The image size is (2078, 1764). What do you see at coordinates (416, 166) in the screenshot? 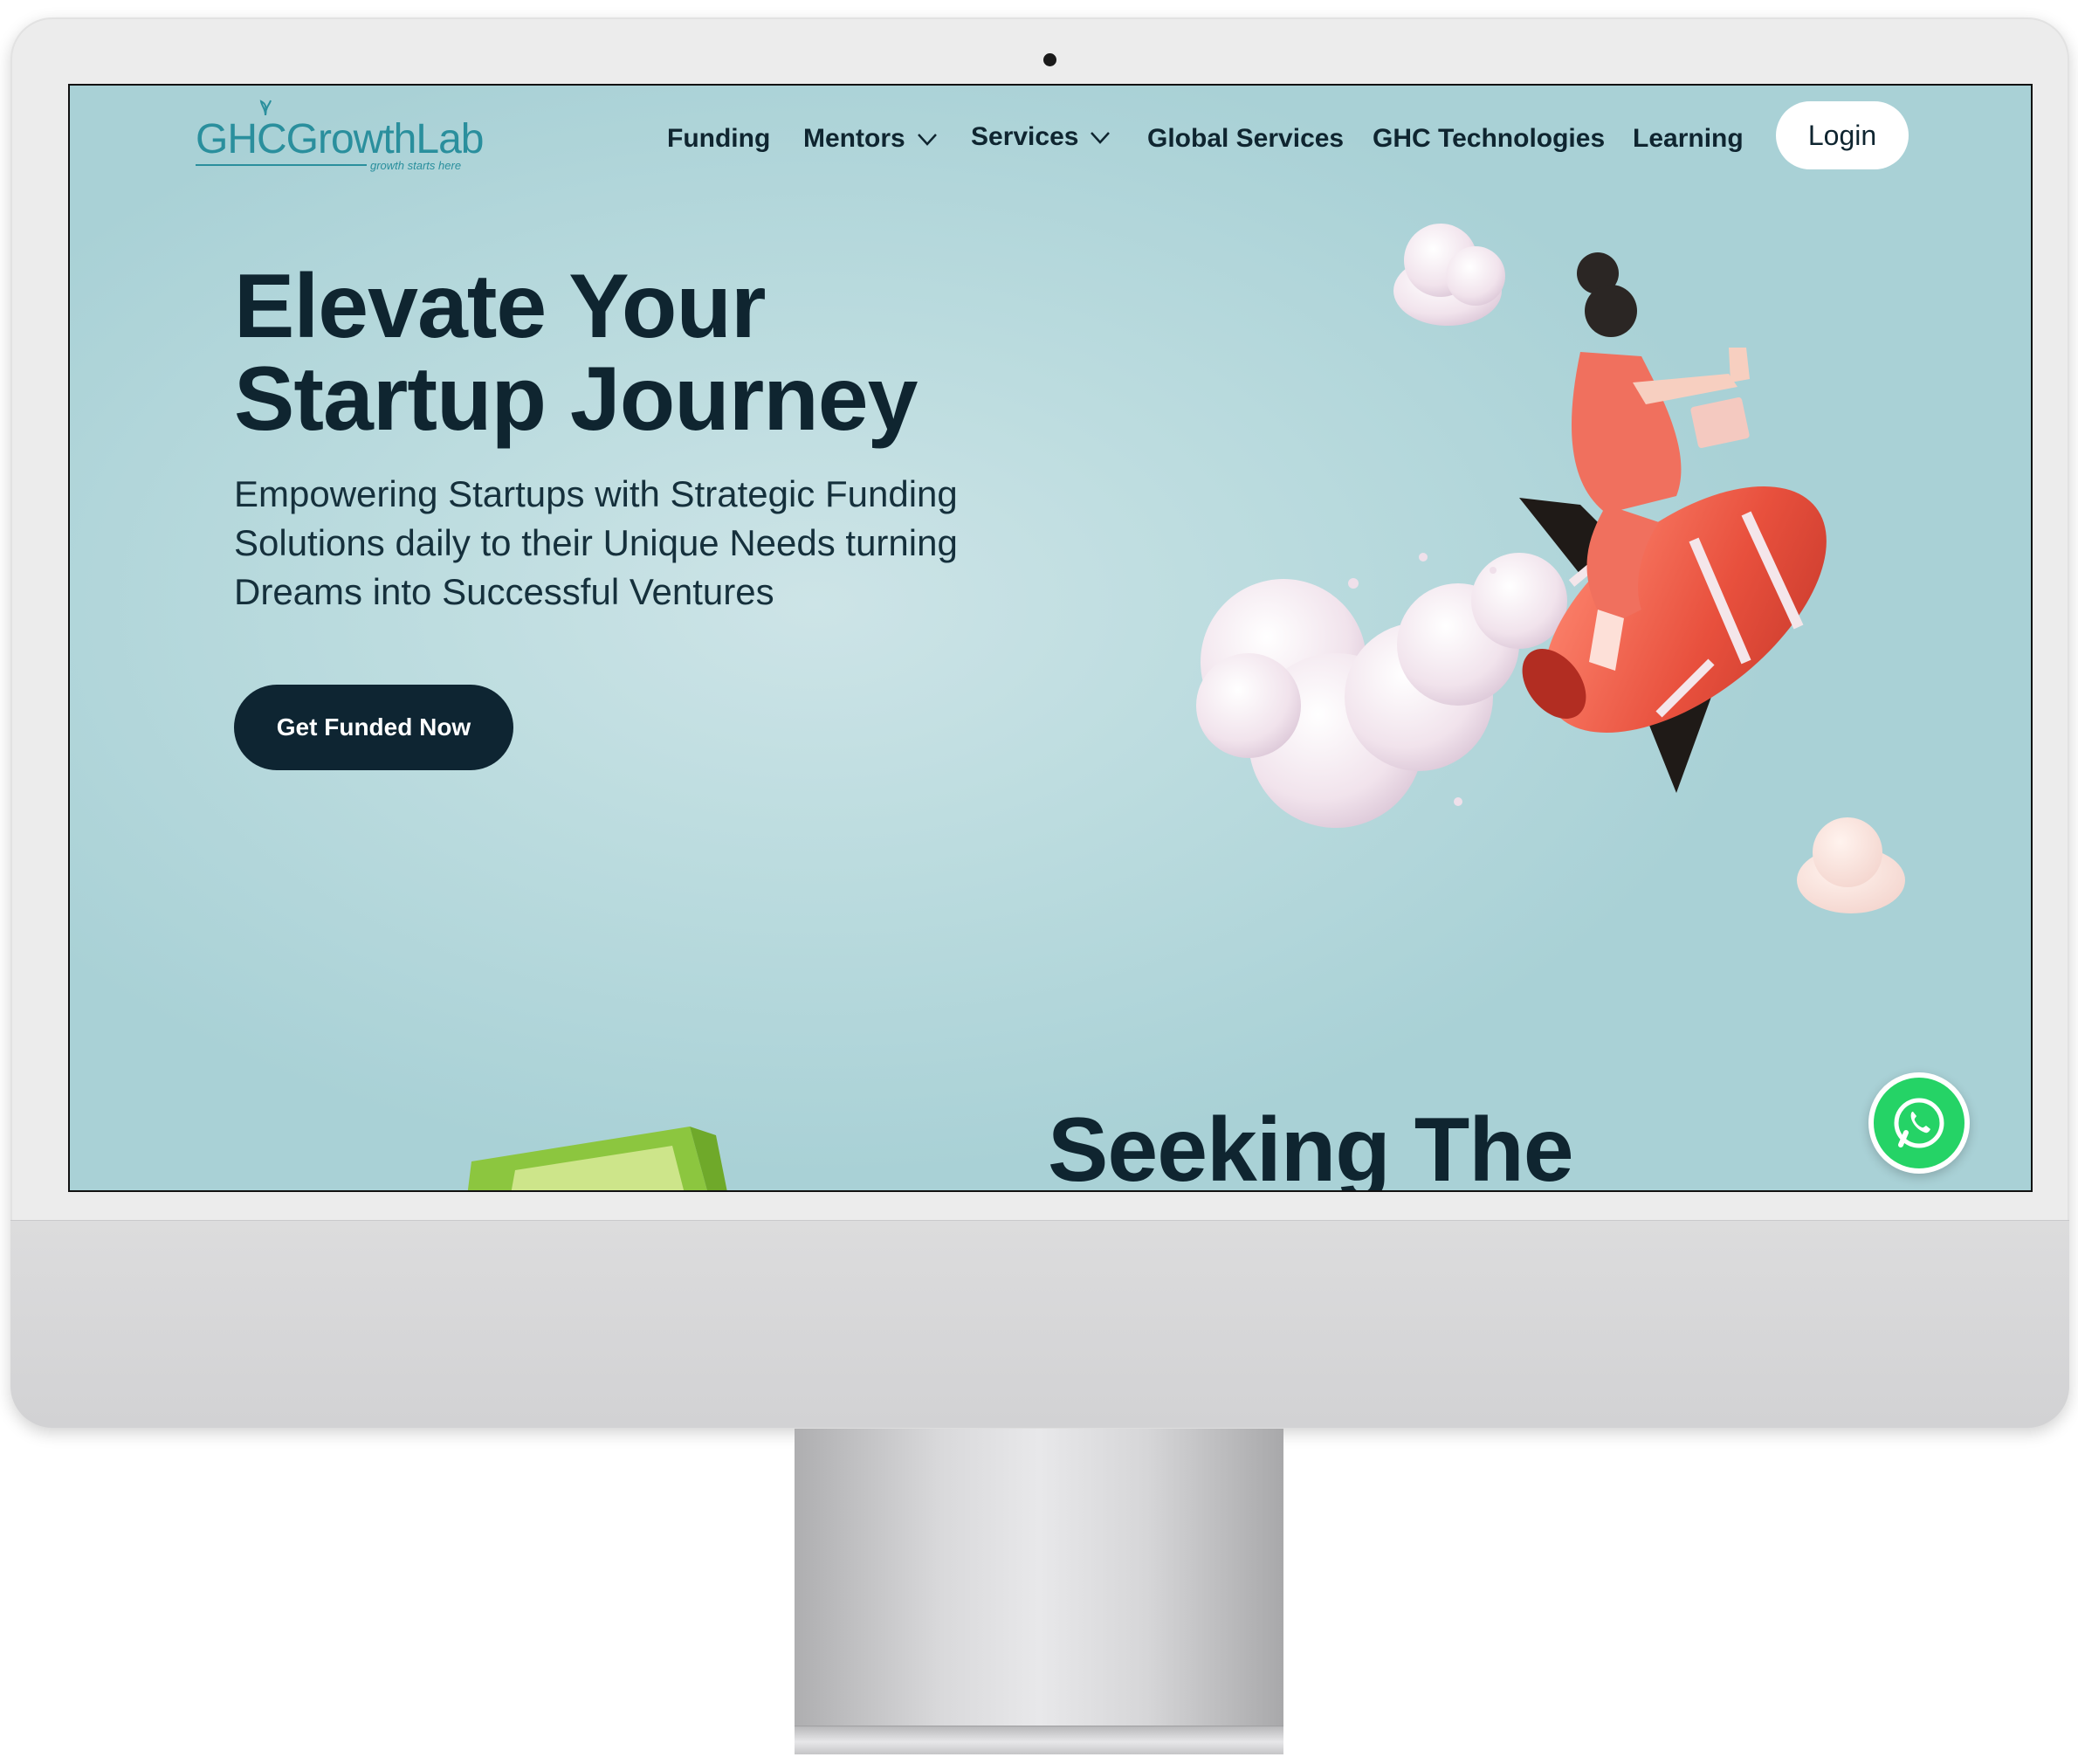
I see `logo-tagline: growth starts here` at bounding box center [416, 166].